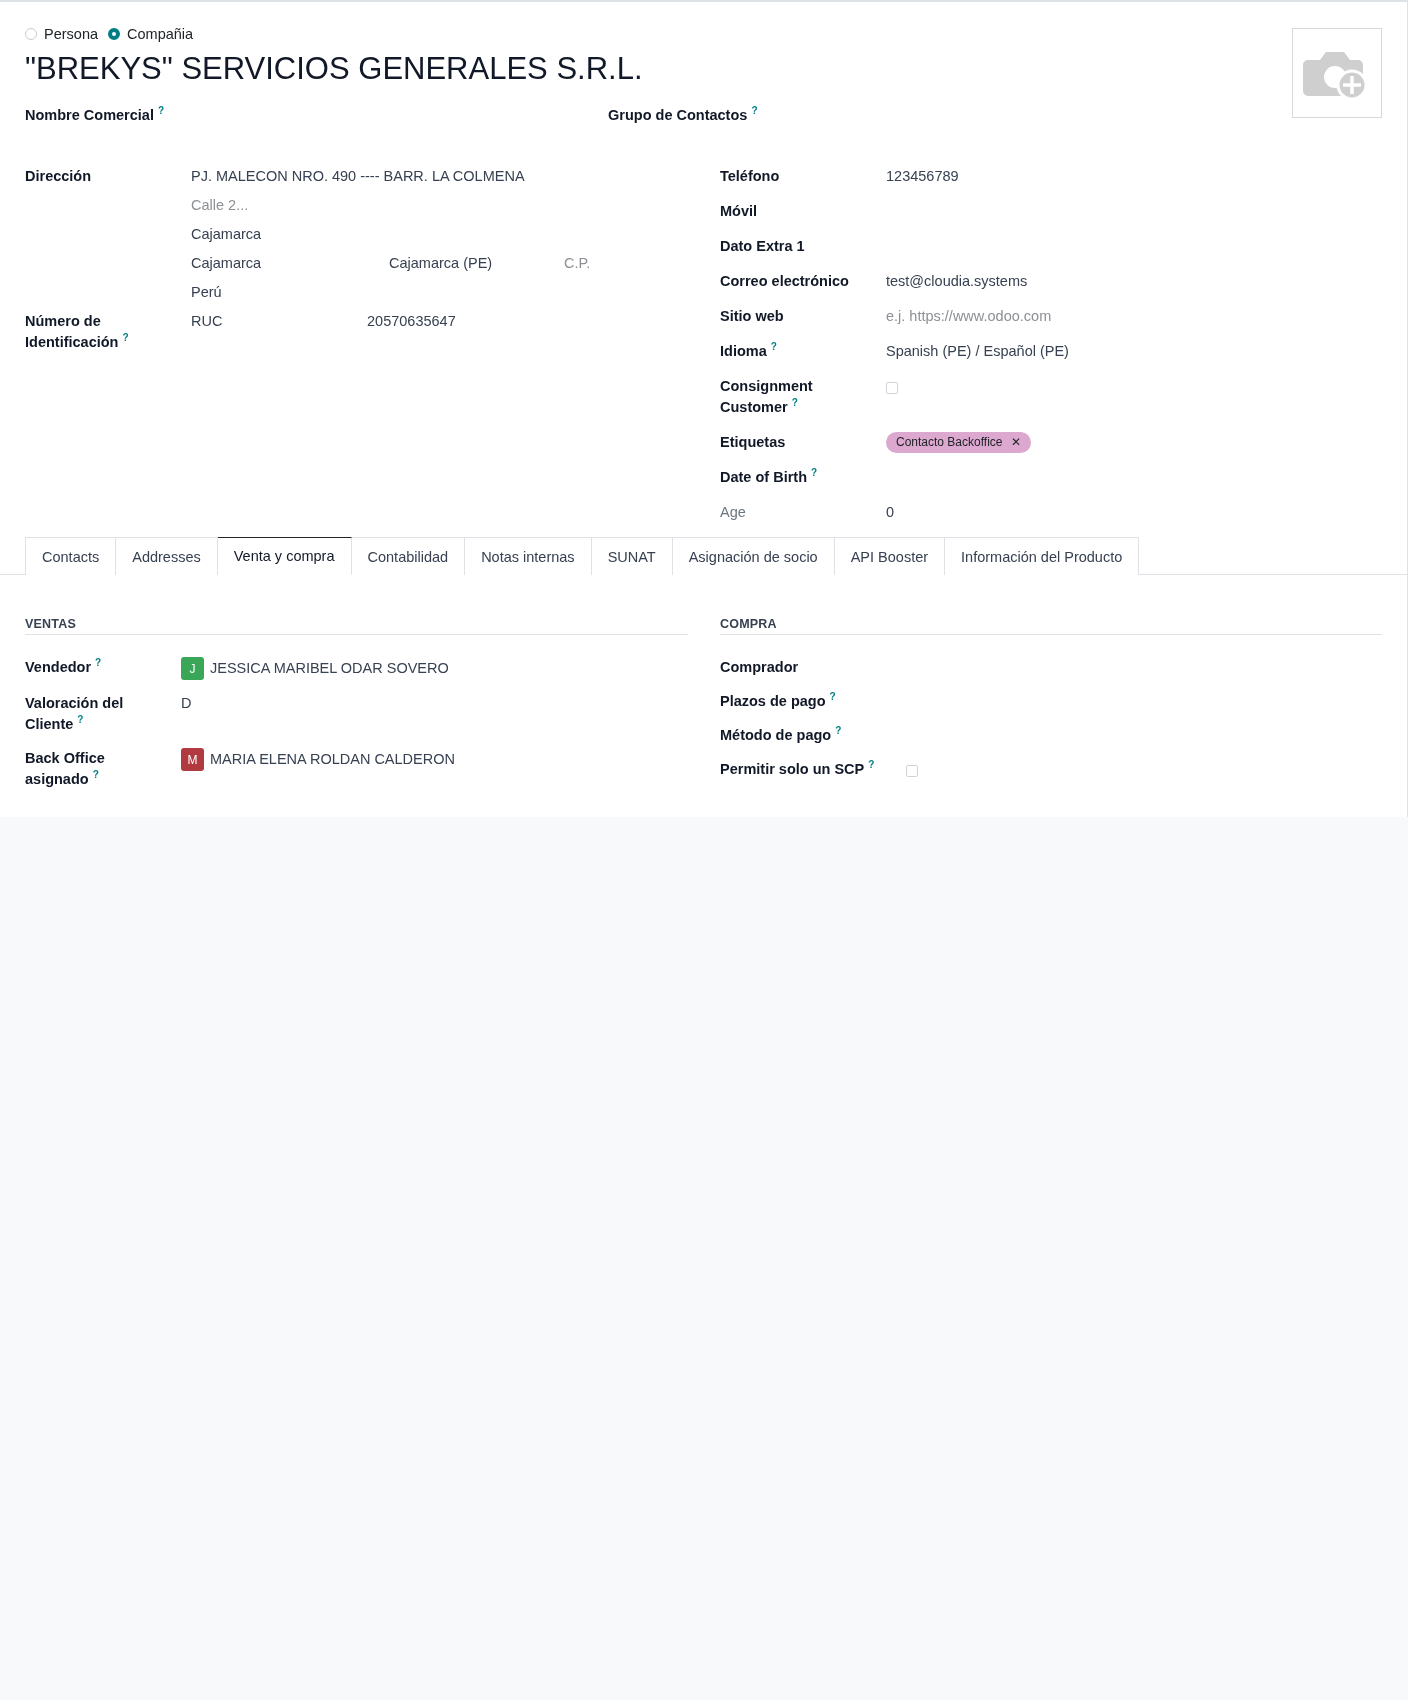 This screenshot has width=1408, height=1700. Describe the element at coordinates (922, 176) in the screenshot. I see `field-value: 123456789` at that location.